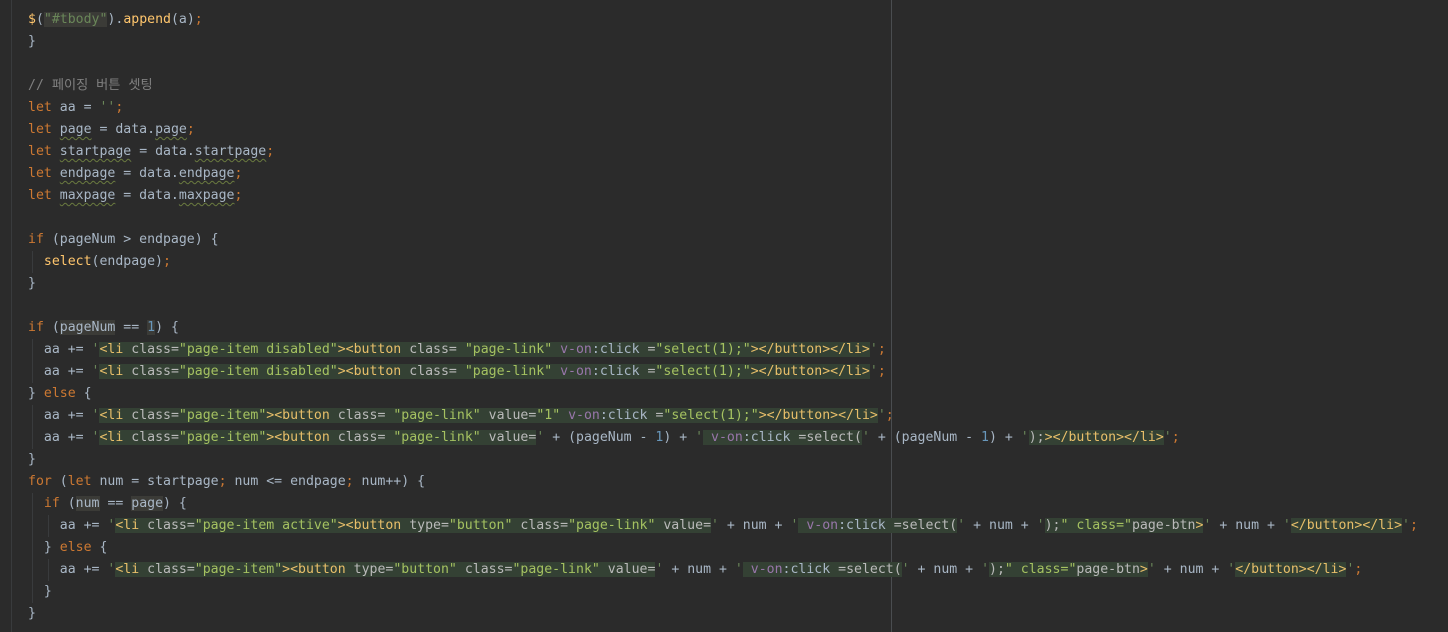 Image resolution: width=1448 pixels, height=632 pixels. Describe the element at coordinates (723, 240) in the screenshot. I see `code-line: if (pageNum > endpage) {` at that location.